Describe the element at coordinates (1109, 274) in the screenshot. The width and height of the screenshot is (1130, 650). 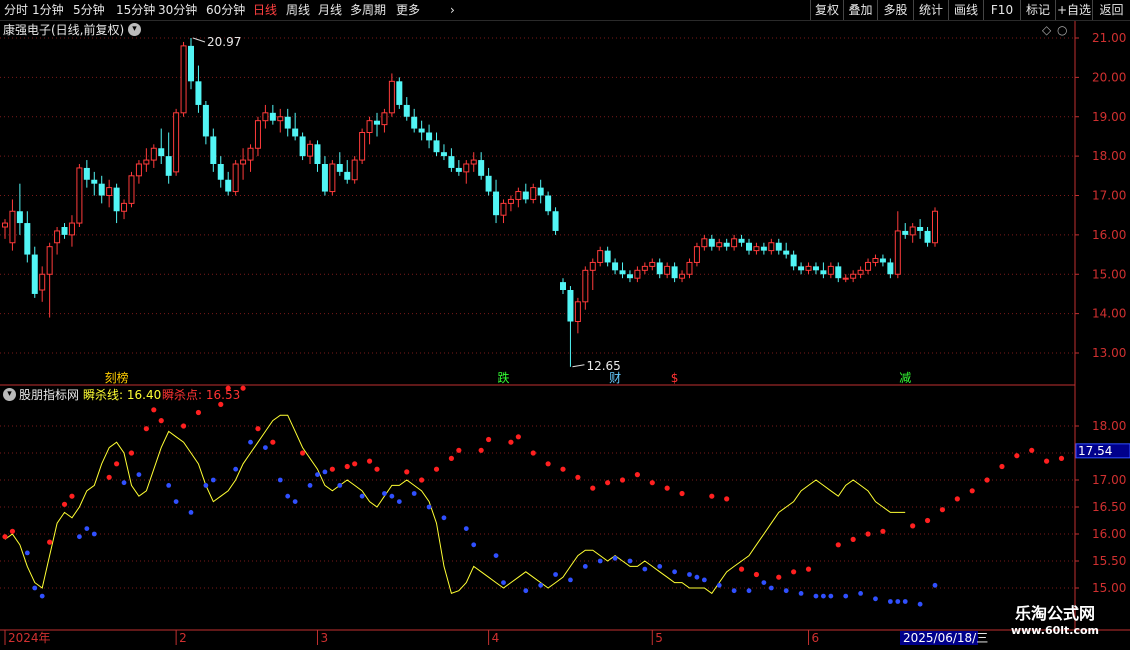
I see `kline-tick-label-2: 15.00` at that location.